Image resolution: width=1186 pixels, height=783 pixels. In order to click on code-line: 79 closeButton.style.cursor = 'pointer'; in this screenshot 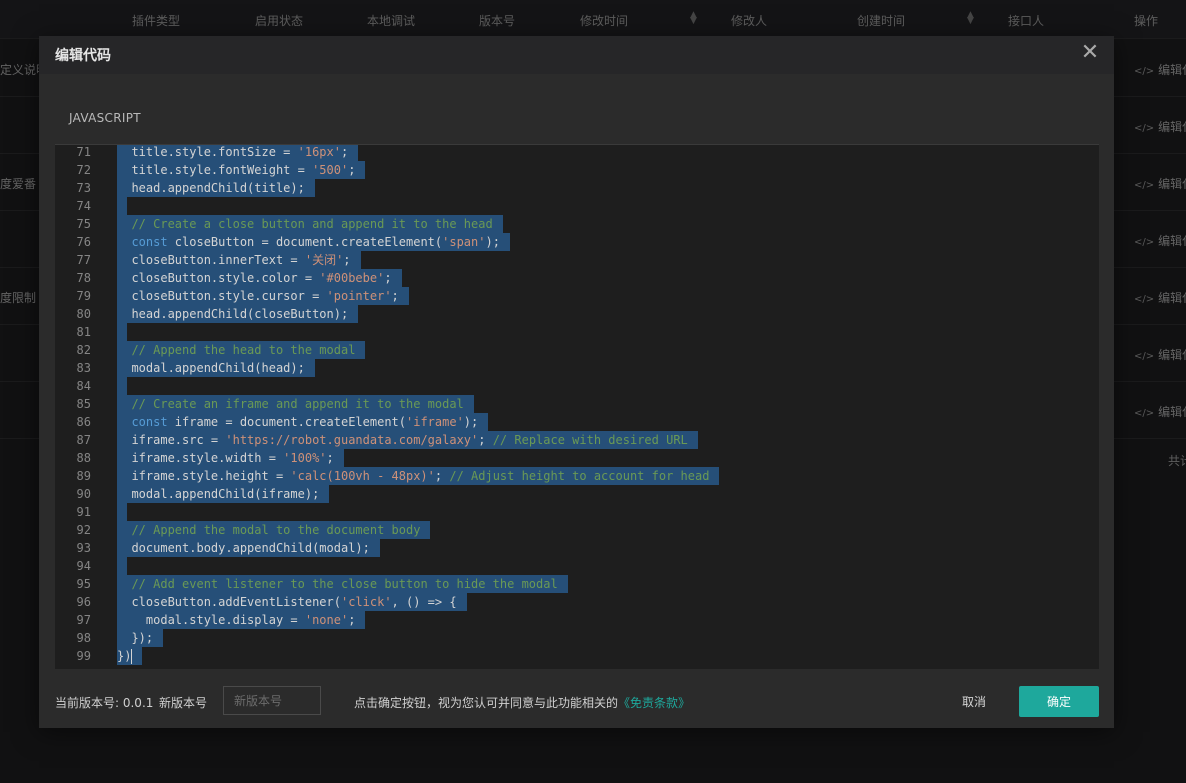, I will do `click(577, 296)`.